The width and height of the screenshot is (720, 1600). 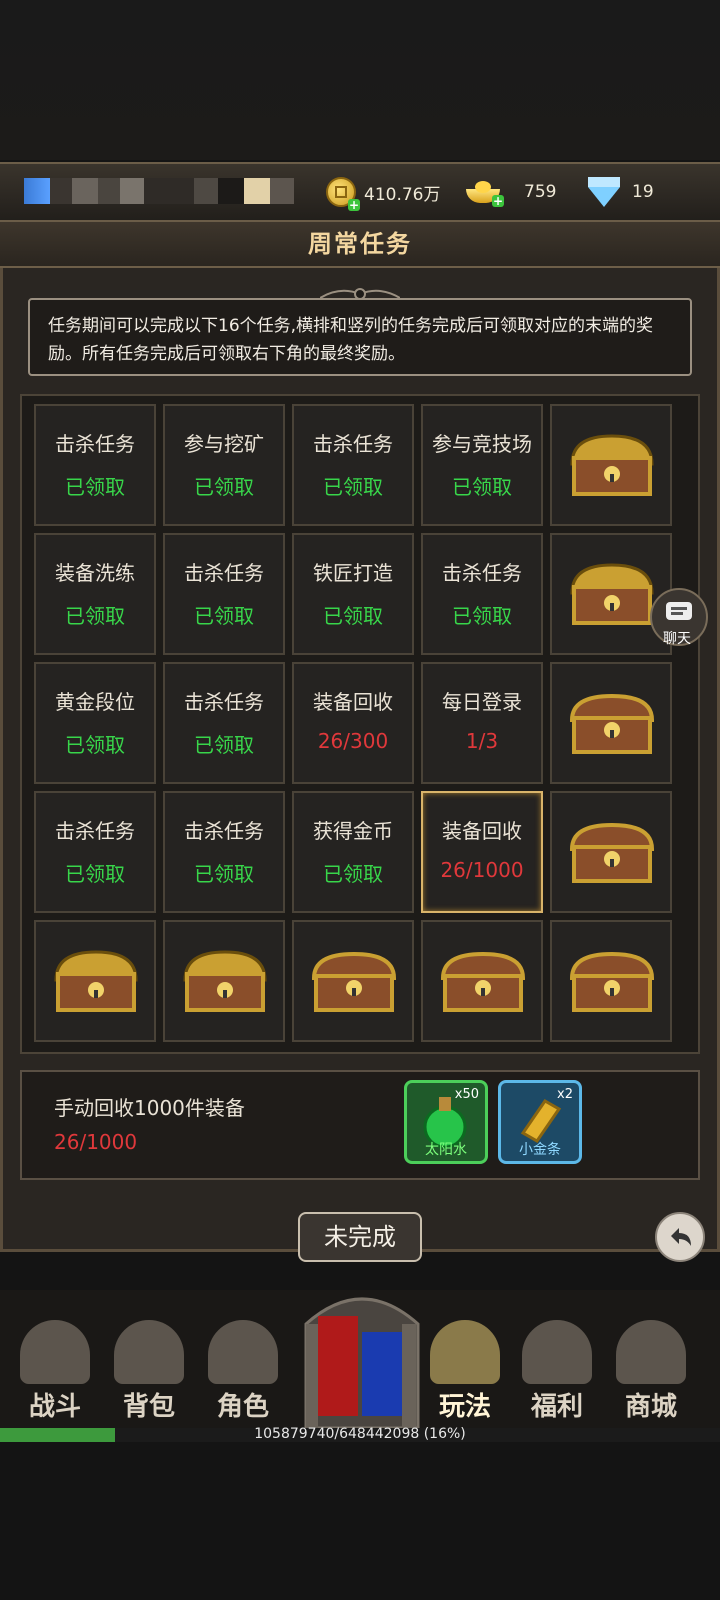 What do you see at coordinates (679, 611) in the screenshot?
I see `chat-icon` at bounding box center [679, 611].